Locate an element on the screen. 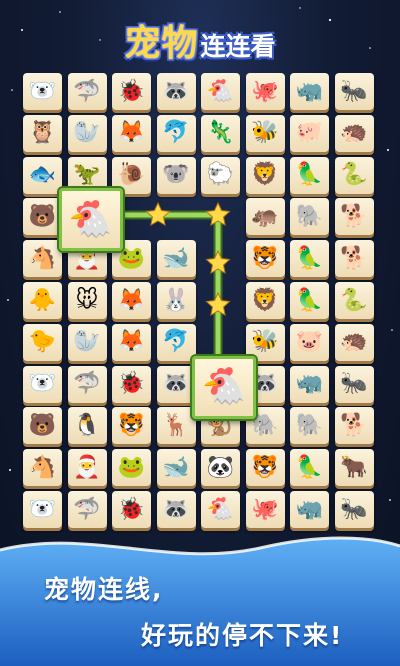  title-sub-text: 连连看 is located at coordinates (238, 46).